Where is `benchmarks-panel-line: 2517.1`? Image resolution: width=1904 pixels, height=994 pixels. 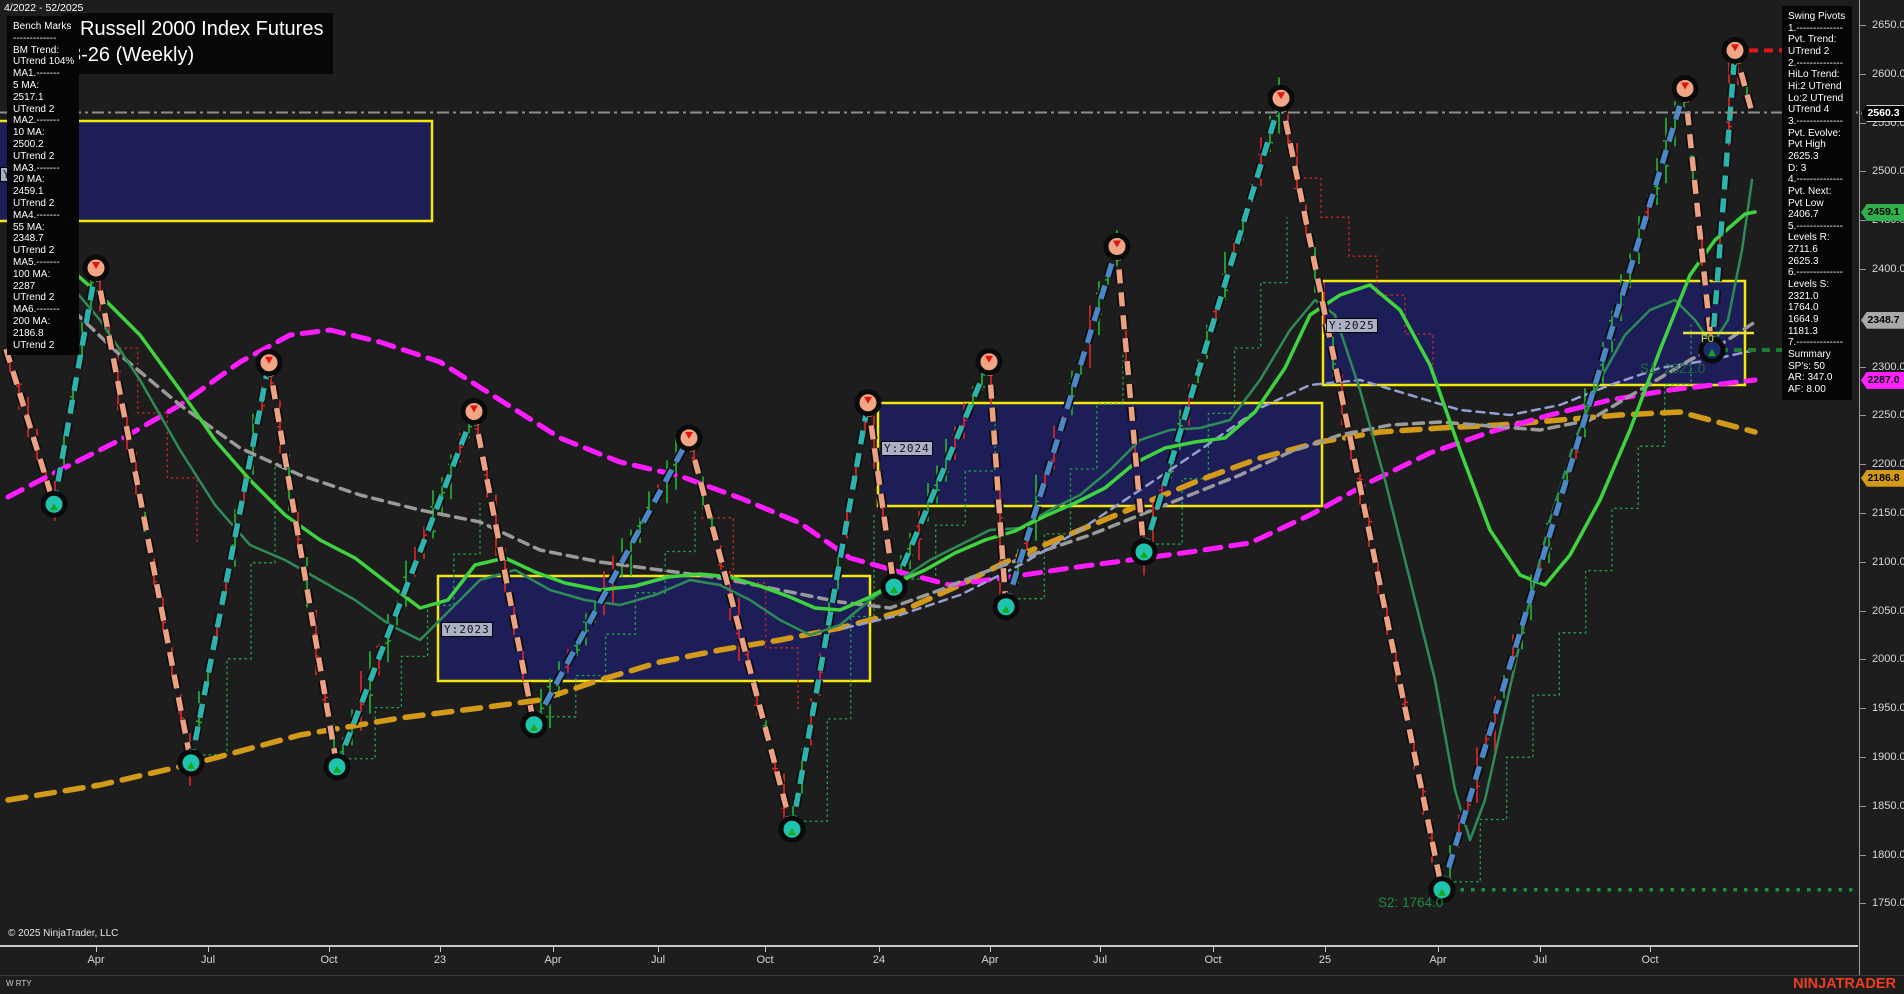
benchmarks-panel-line: 2517.1 is located at coordinates (28, 97).